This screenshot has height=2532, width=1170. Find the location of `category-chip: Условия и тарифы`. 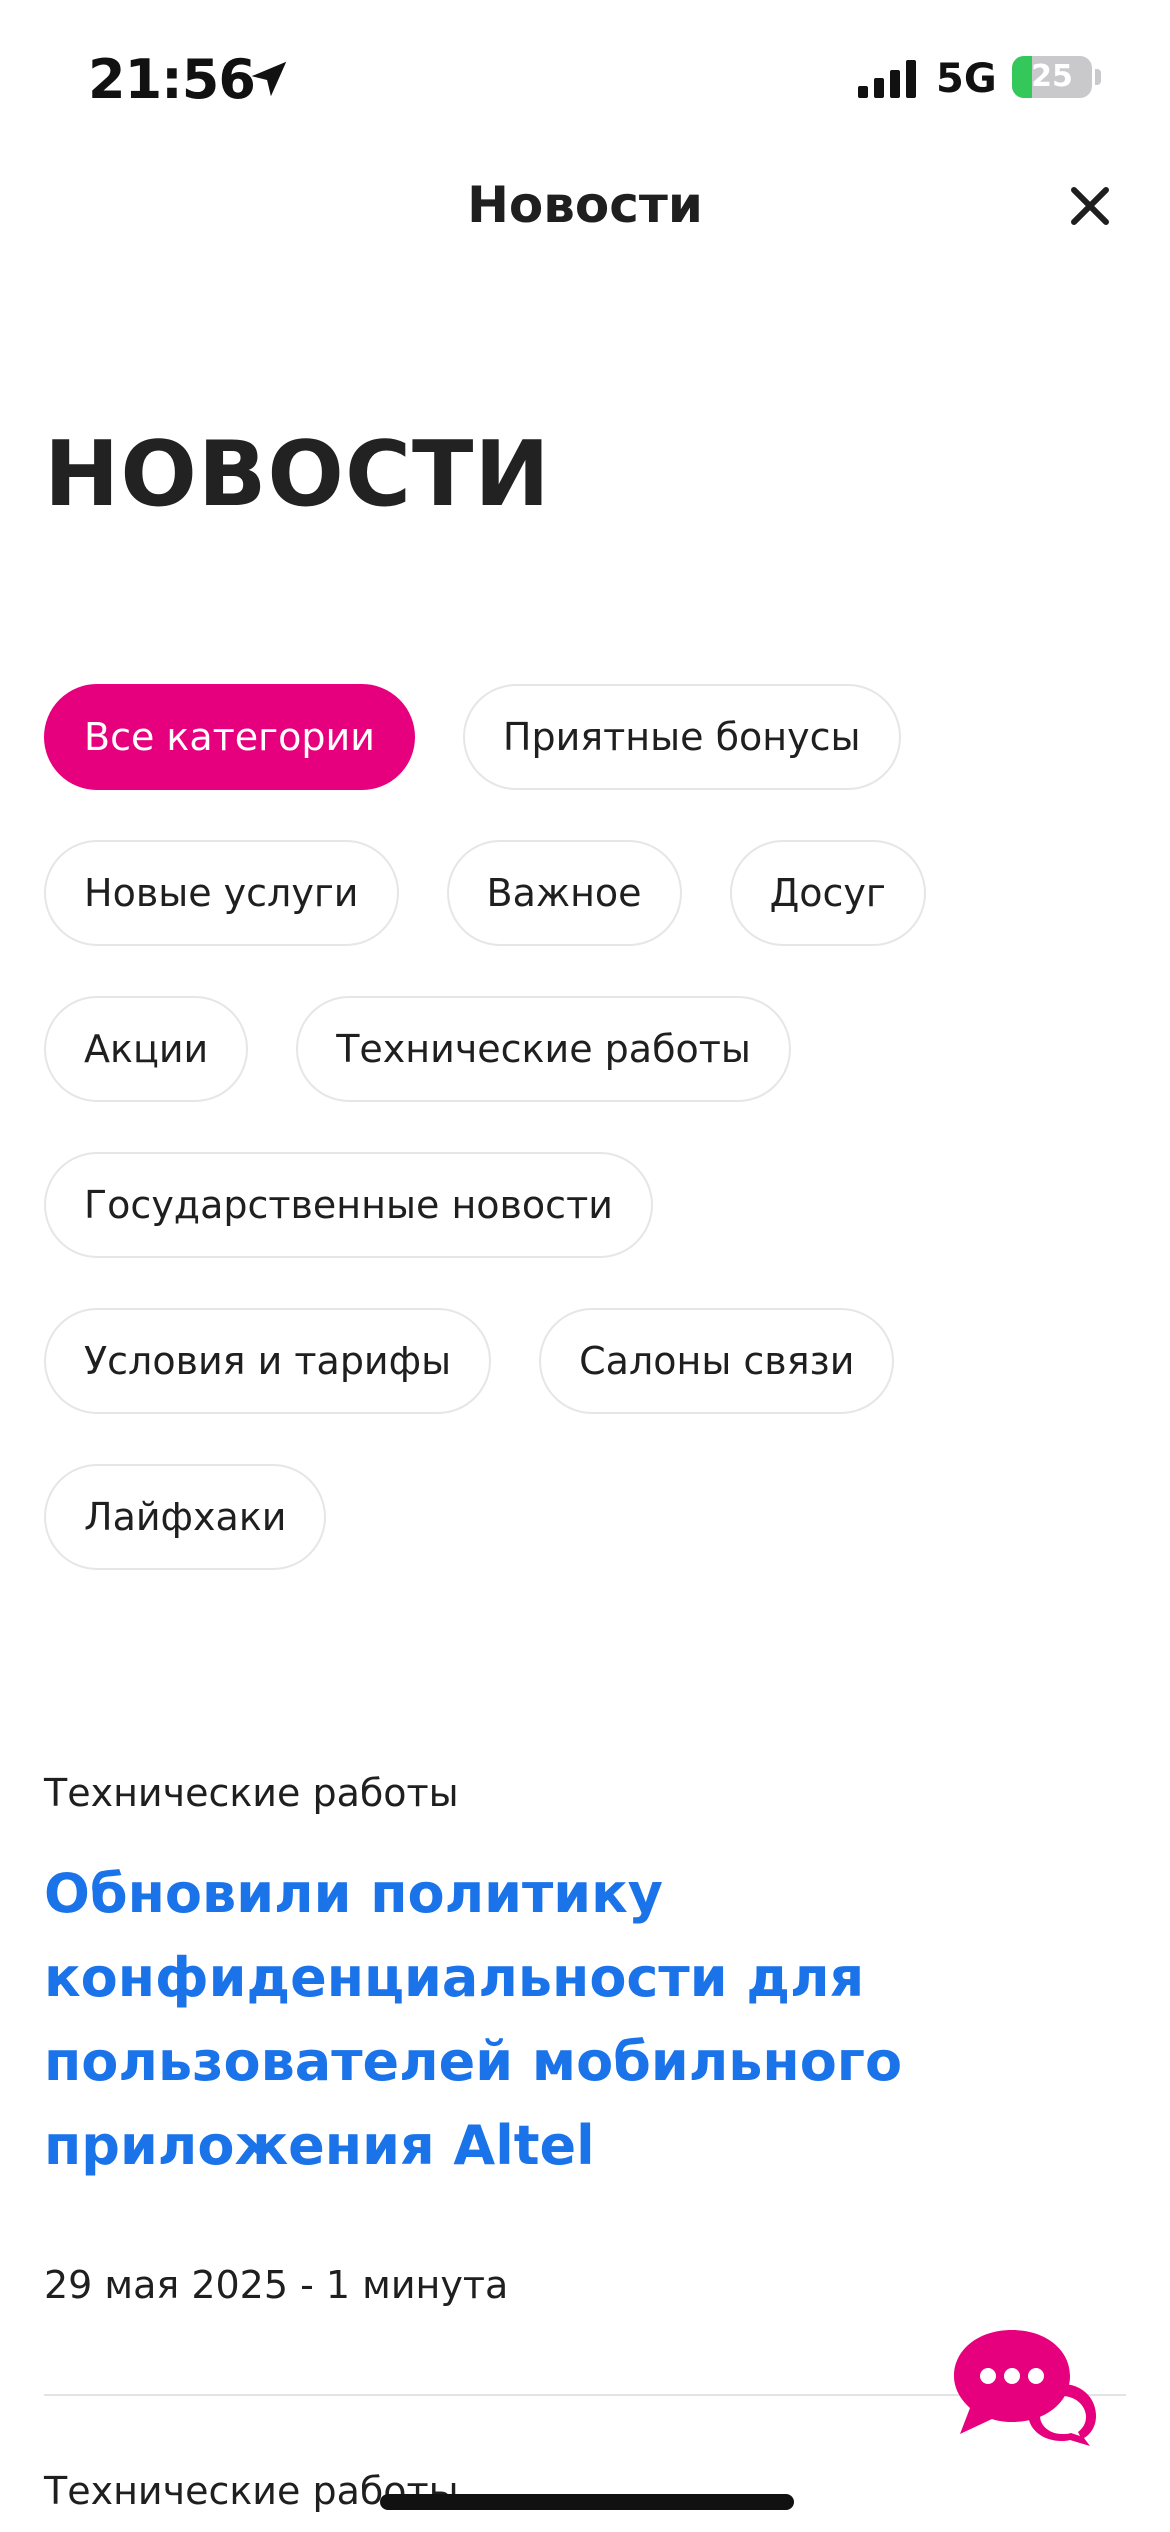

category-chip: Условия и тарифы is located at coordinates (268, 1361).